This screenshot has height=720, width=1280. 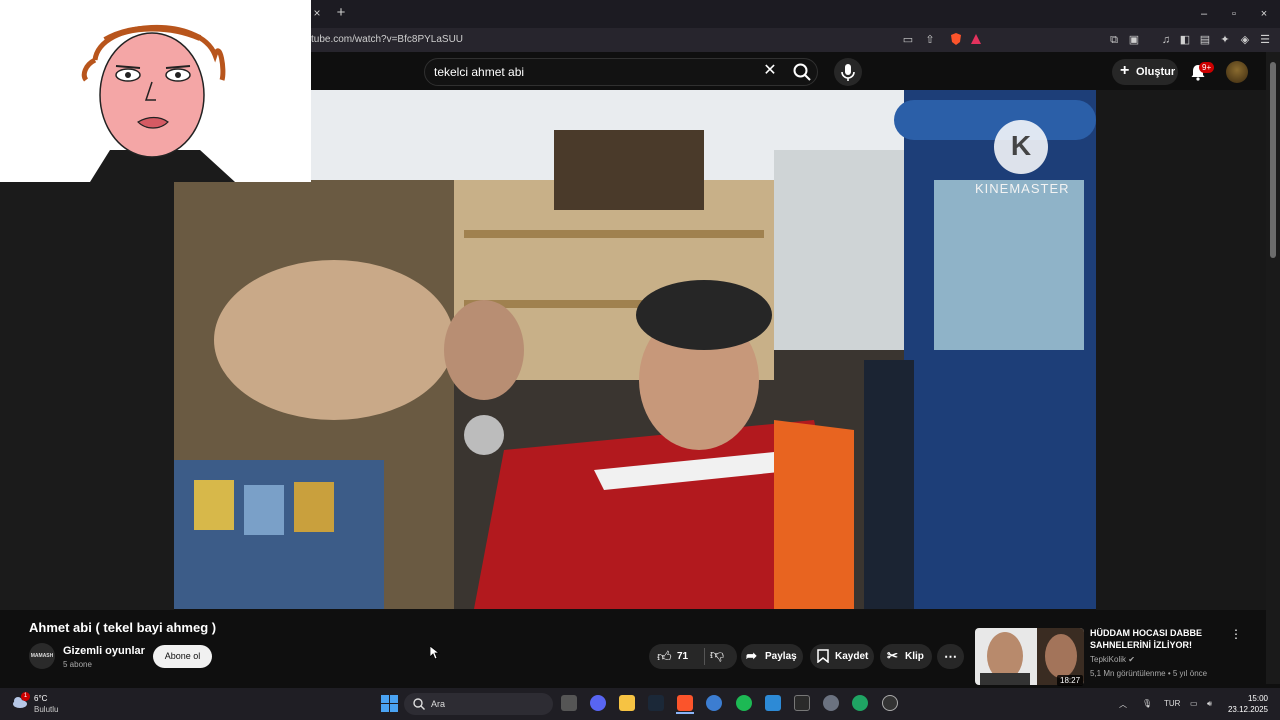 What do you see at coordinates (1172, 703) in the screenshot?
I see `language-indicator: TUR` at bounding box center [1172, 703].